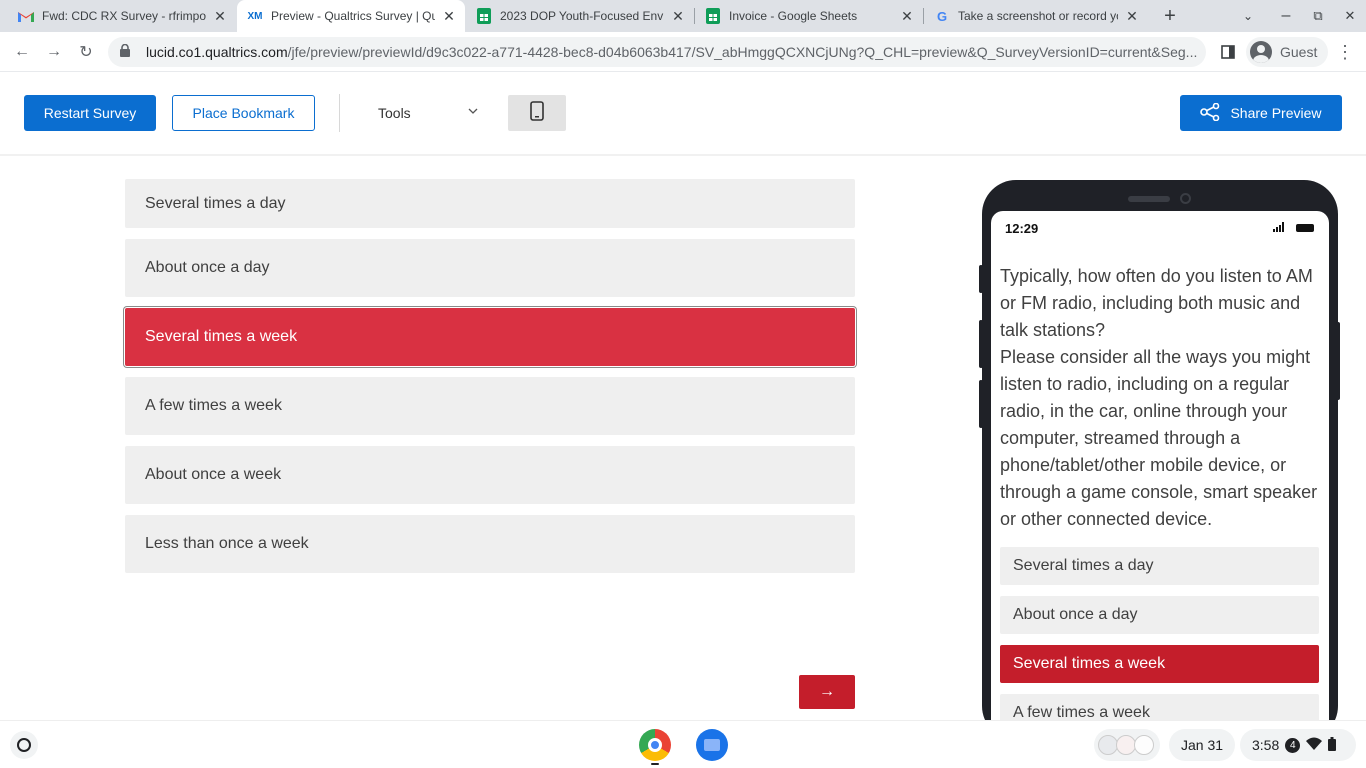 The width and height of the screenshot is (1366, 768). Describe the element at coordinates (490, 475) in the screenshot. I see `choice-about-once-a-week: About once a week` at that location.